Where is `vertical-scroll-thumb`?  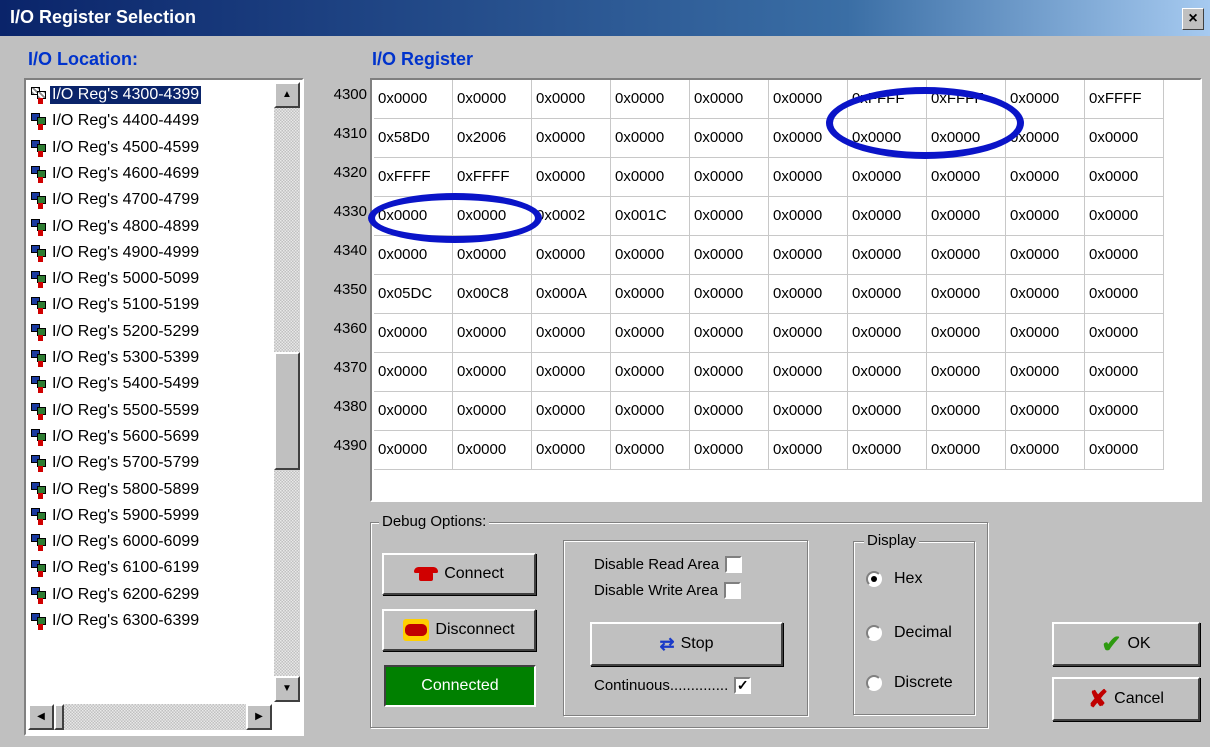 vertical-scroll-thumb is located at coordinates (287, 411).